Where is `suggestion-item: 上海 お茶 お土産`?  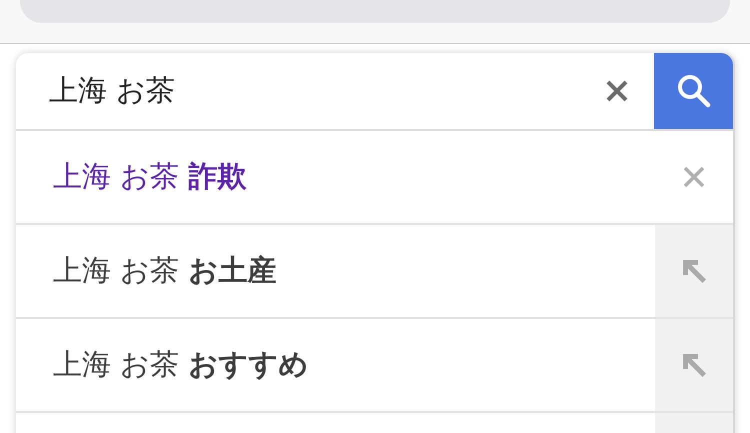
suggestion-item: 上海 お茶 お土産 is located at coordinates (335, 271).